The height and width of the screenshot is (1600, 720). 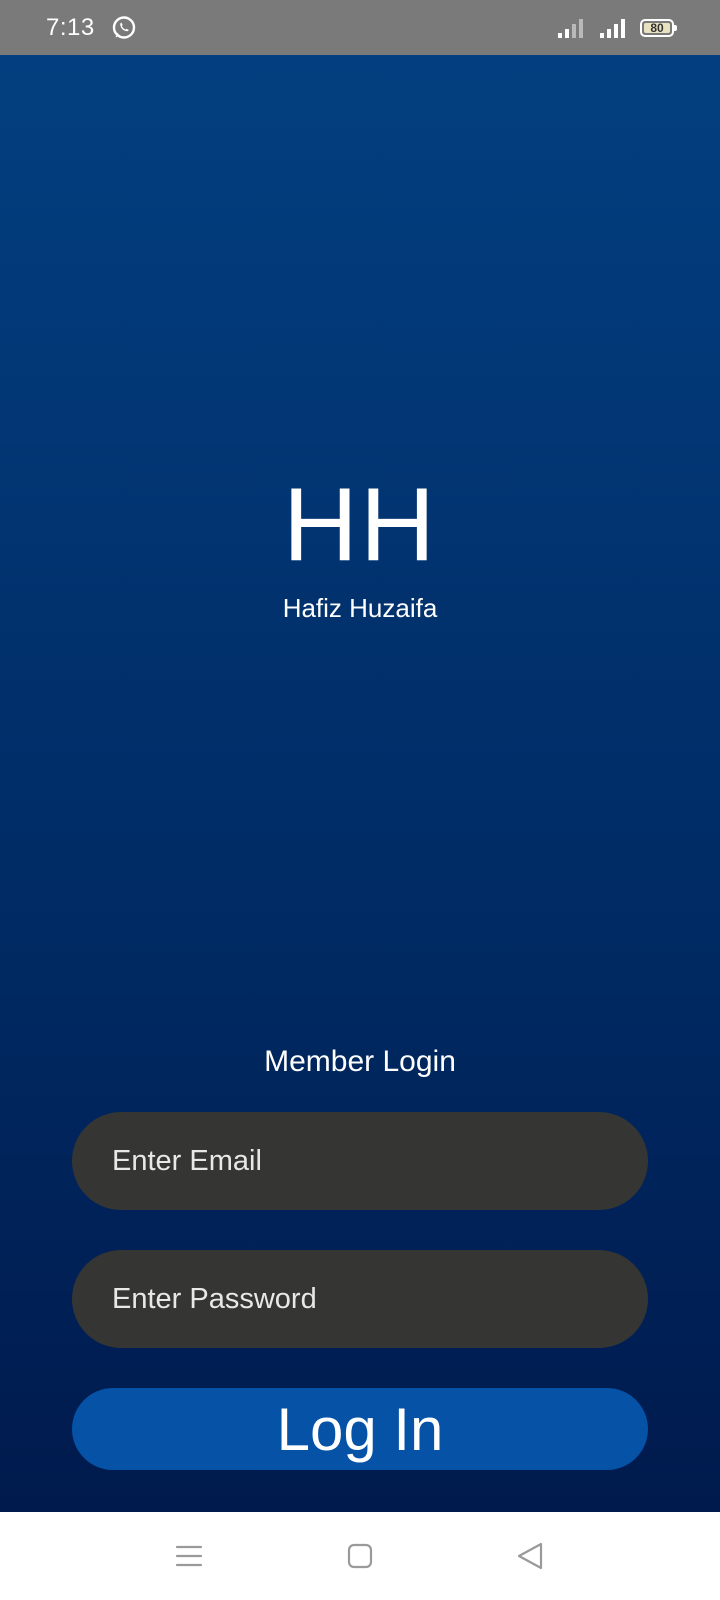 I want to click on home-icon, so click(x=360, y=1556).